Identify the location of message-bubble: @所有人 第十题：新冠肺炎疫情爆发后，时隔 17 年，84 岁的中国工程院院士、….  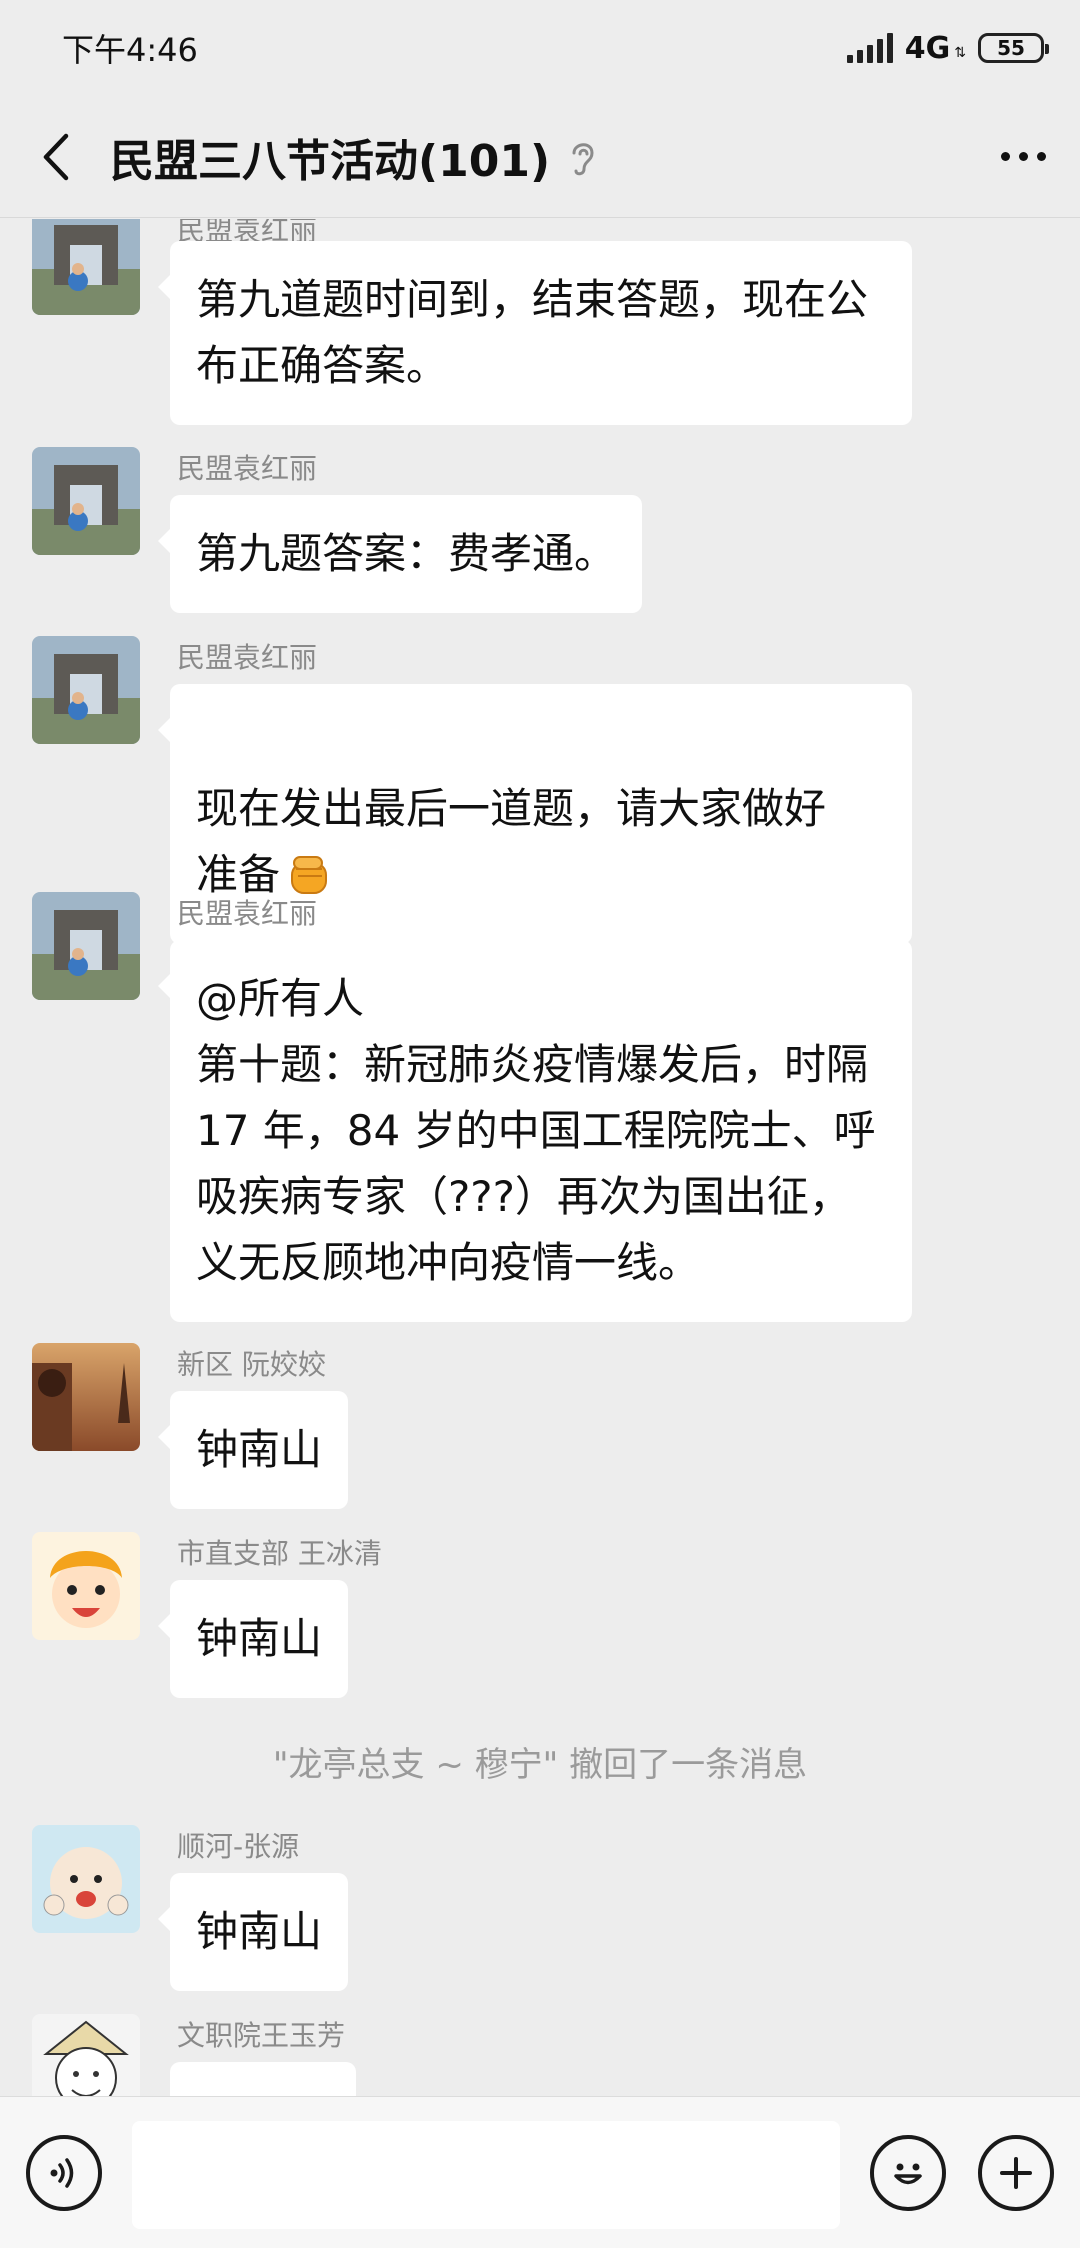
(535, 1131).